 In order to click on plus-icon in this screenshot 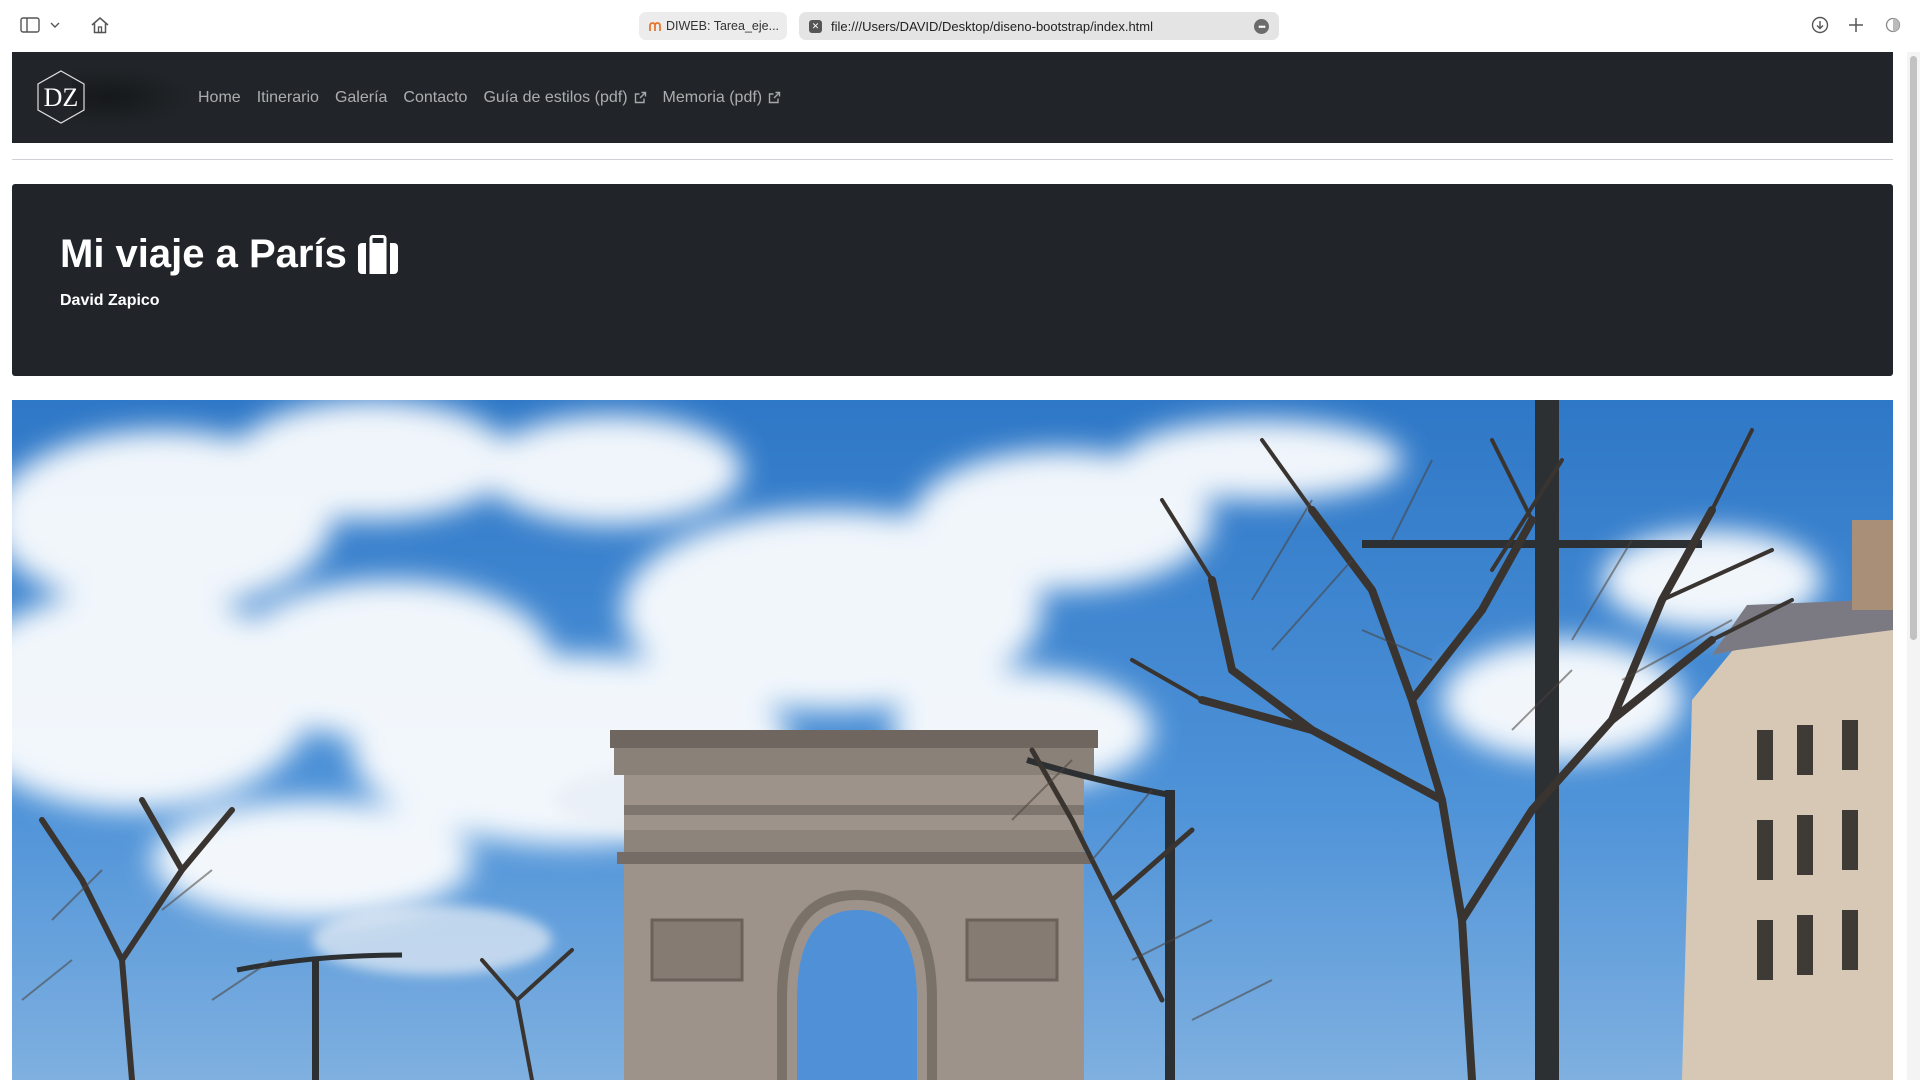, I will do `click(1856, 25)`.